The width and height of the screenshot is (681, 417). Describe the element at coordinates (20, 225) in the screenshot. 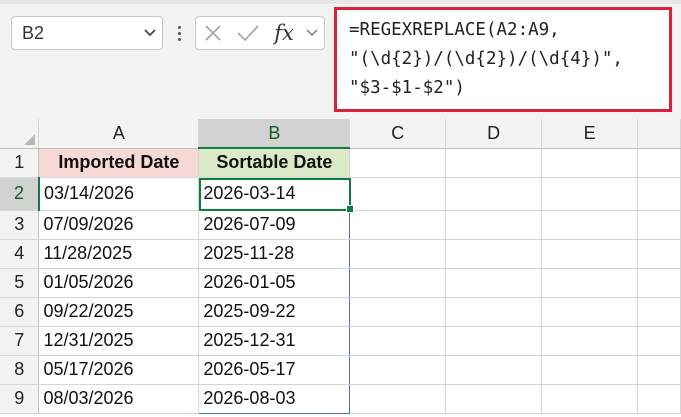

I see `row-header-3: 3` at that location.